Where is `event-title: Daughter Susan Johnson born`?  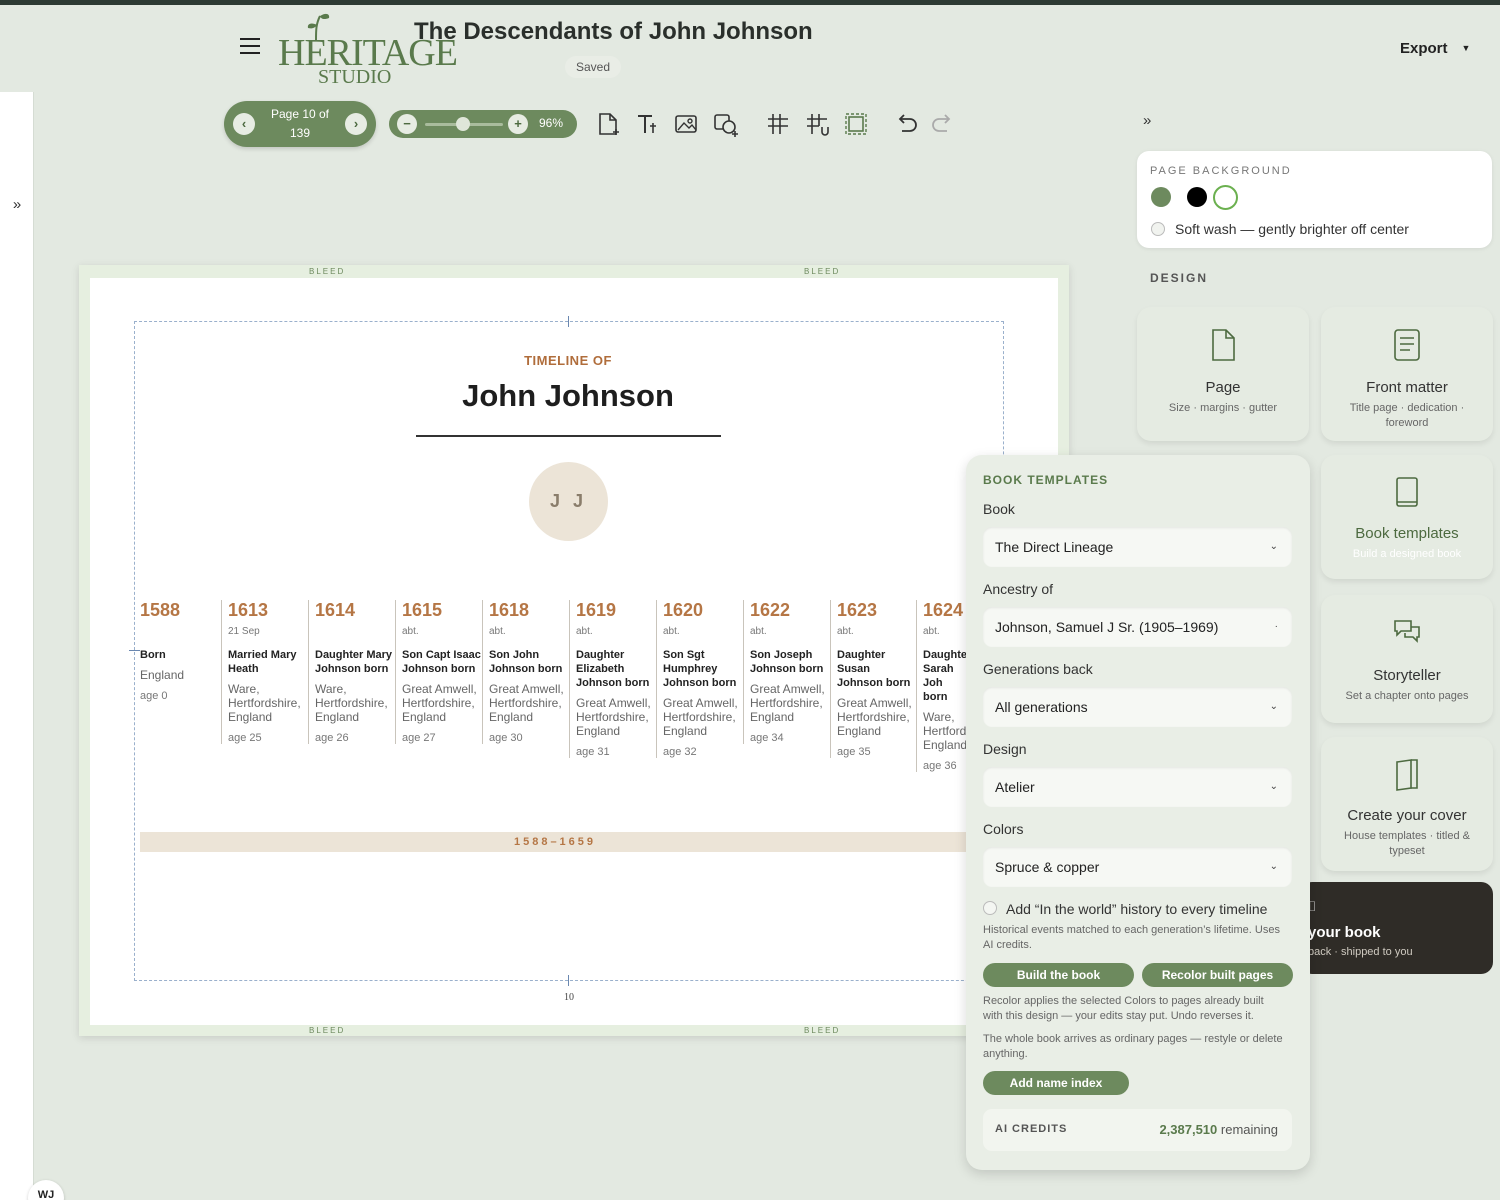
event-title: Daughter Susan Johnson born is located at coordinates (874, 669).